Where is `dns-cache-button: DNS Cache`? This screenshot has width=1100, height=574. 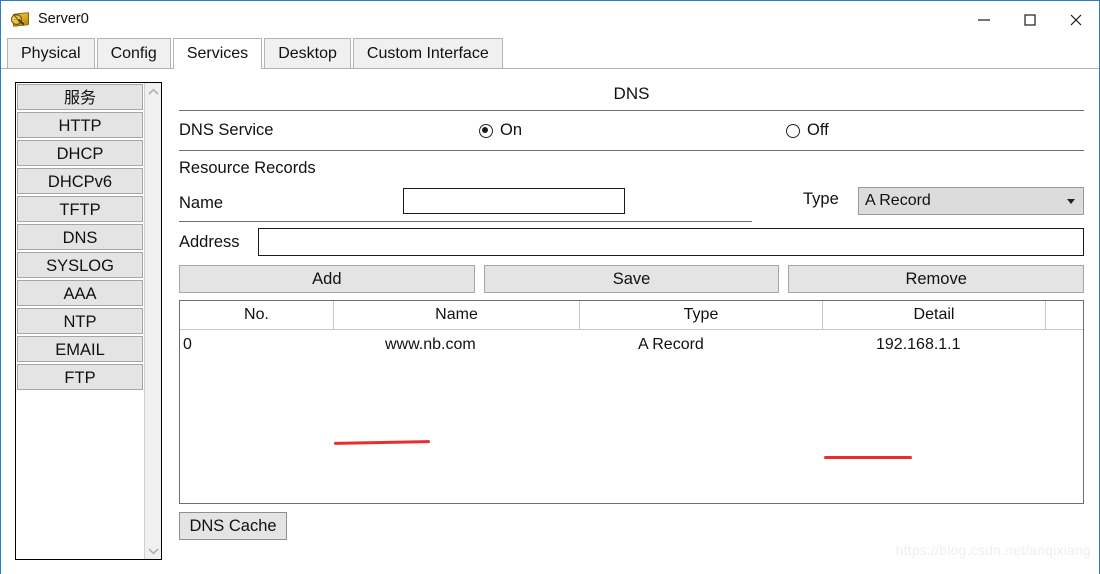
dns-cache-button: DNS Cache is located at coordinates (233, 526).